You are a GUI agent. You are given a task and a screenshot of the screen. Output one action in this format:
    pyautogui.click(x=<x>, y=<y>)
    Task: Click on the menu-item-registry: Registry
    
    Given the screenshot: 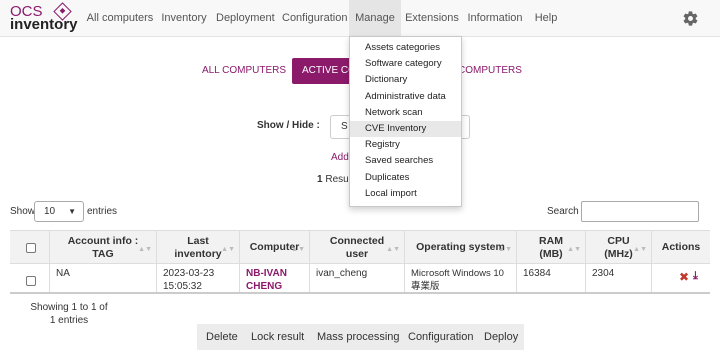 What is the action you would take?
    pyautogui.click(x=405, y=145)
    